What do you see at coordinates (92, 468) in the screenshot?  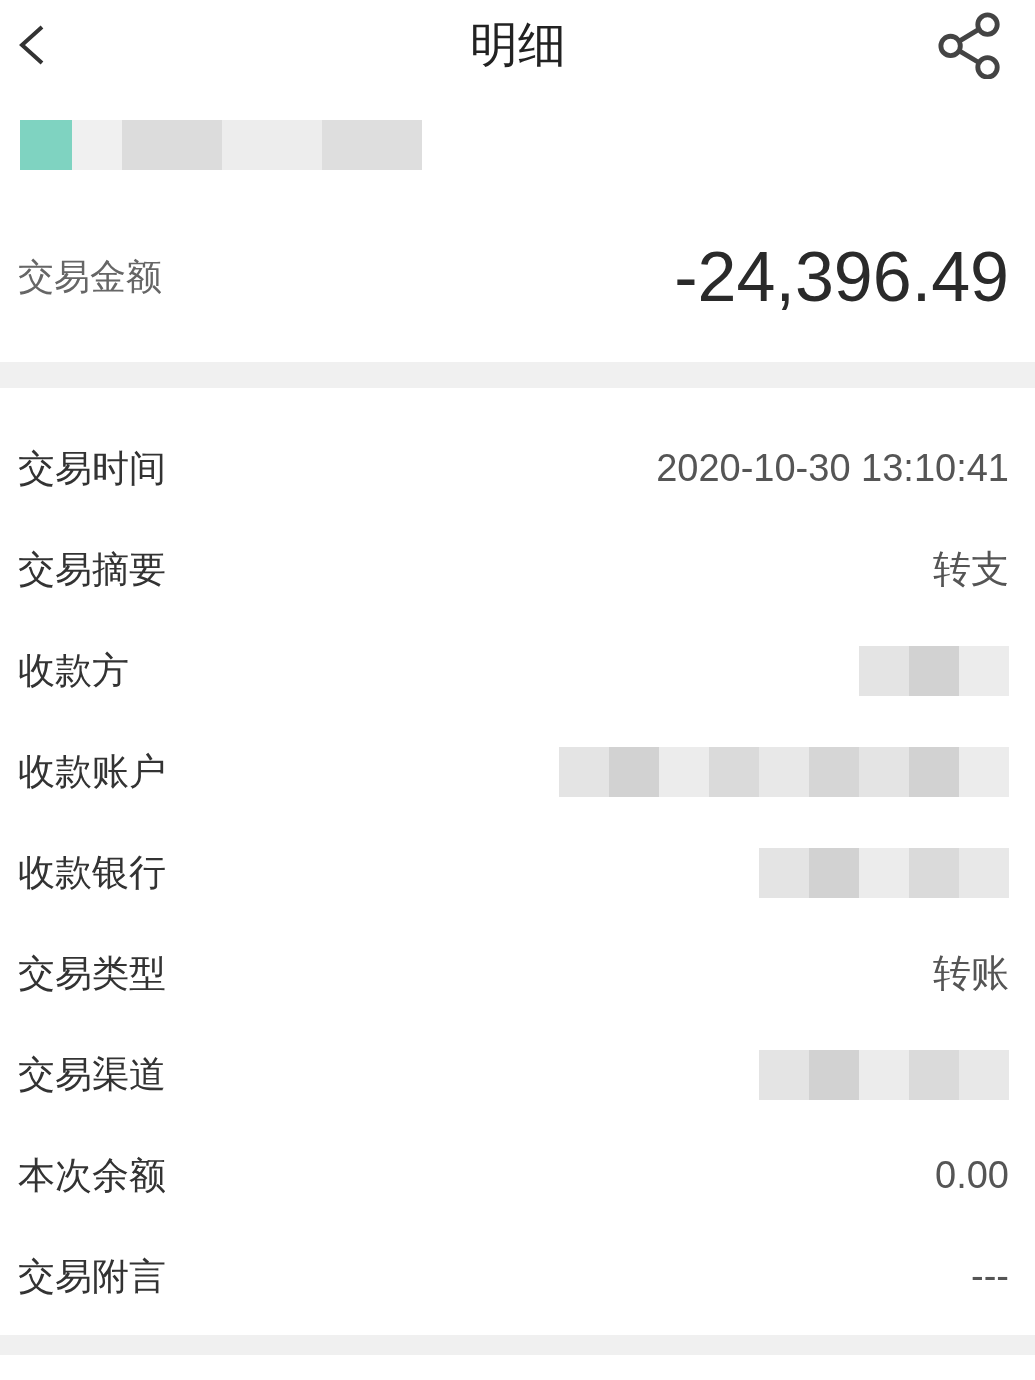 I see `field-label: 交易时间` at bounding box center [92, 468].